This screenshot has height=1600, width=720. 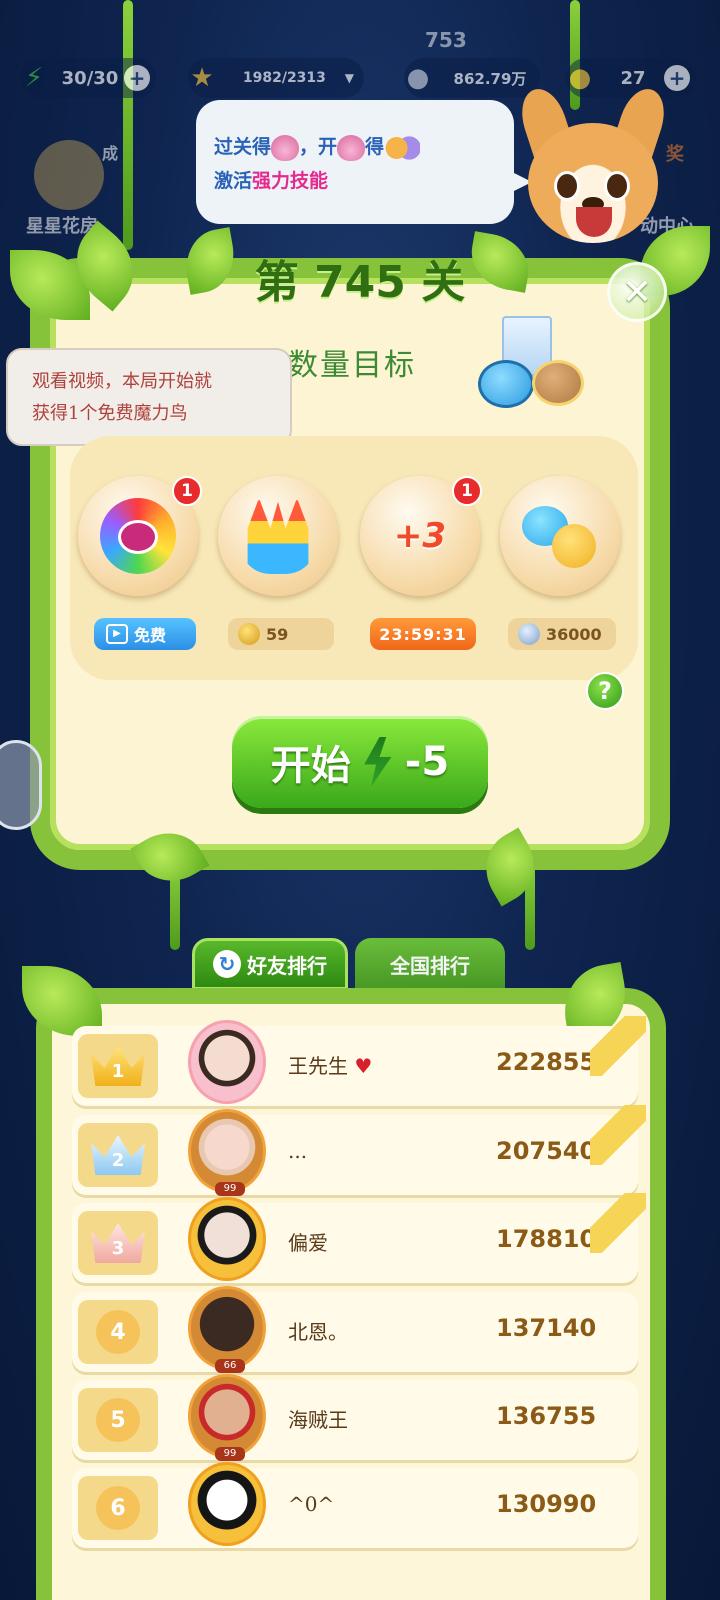 What do you see at coordinates (546, 1239) in the screenshot?
I see `player-score: 178810` at bounding box center [546, 1239].